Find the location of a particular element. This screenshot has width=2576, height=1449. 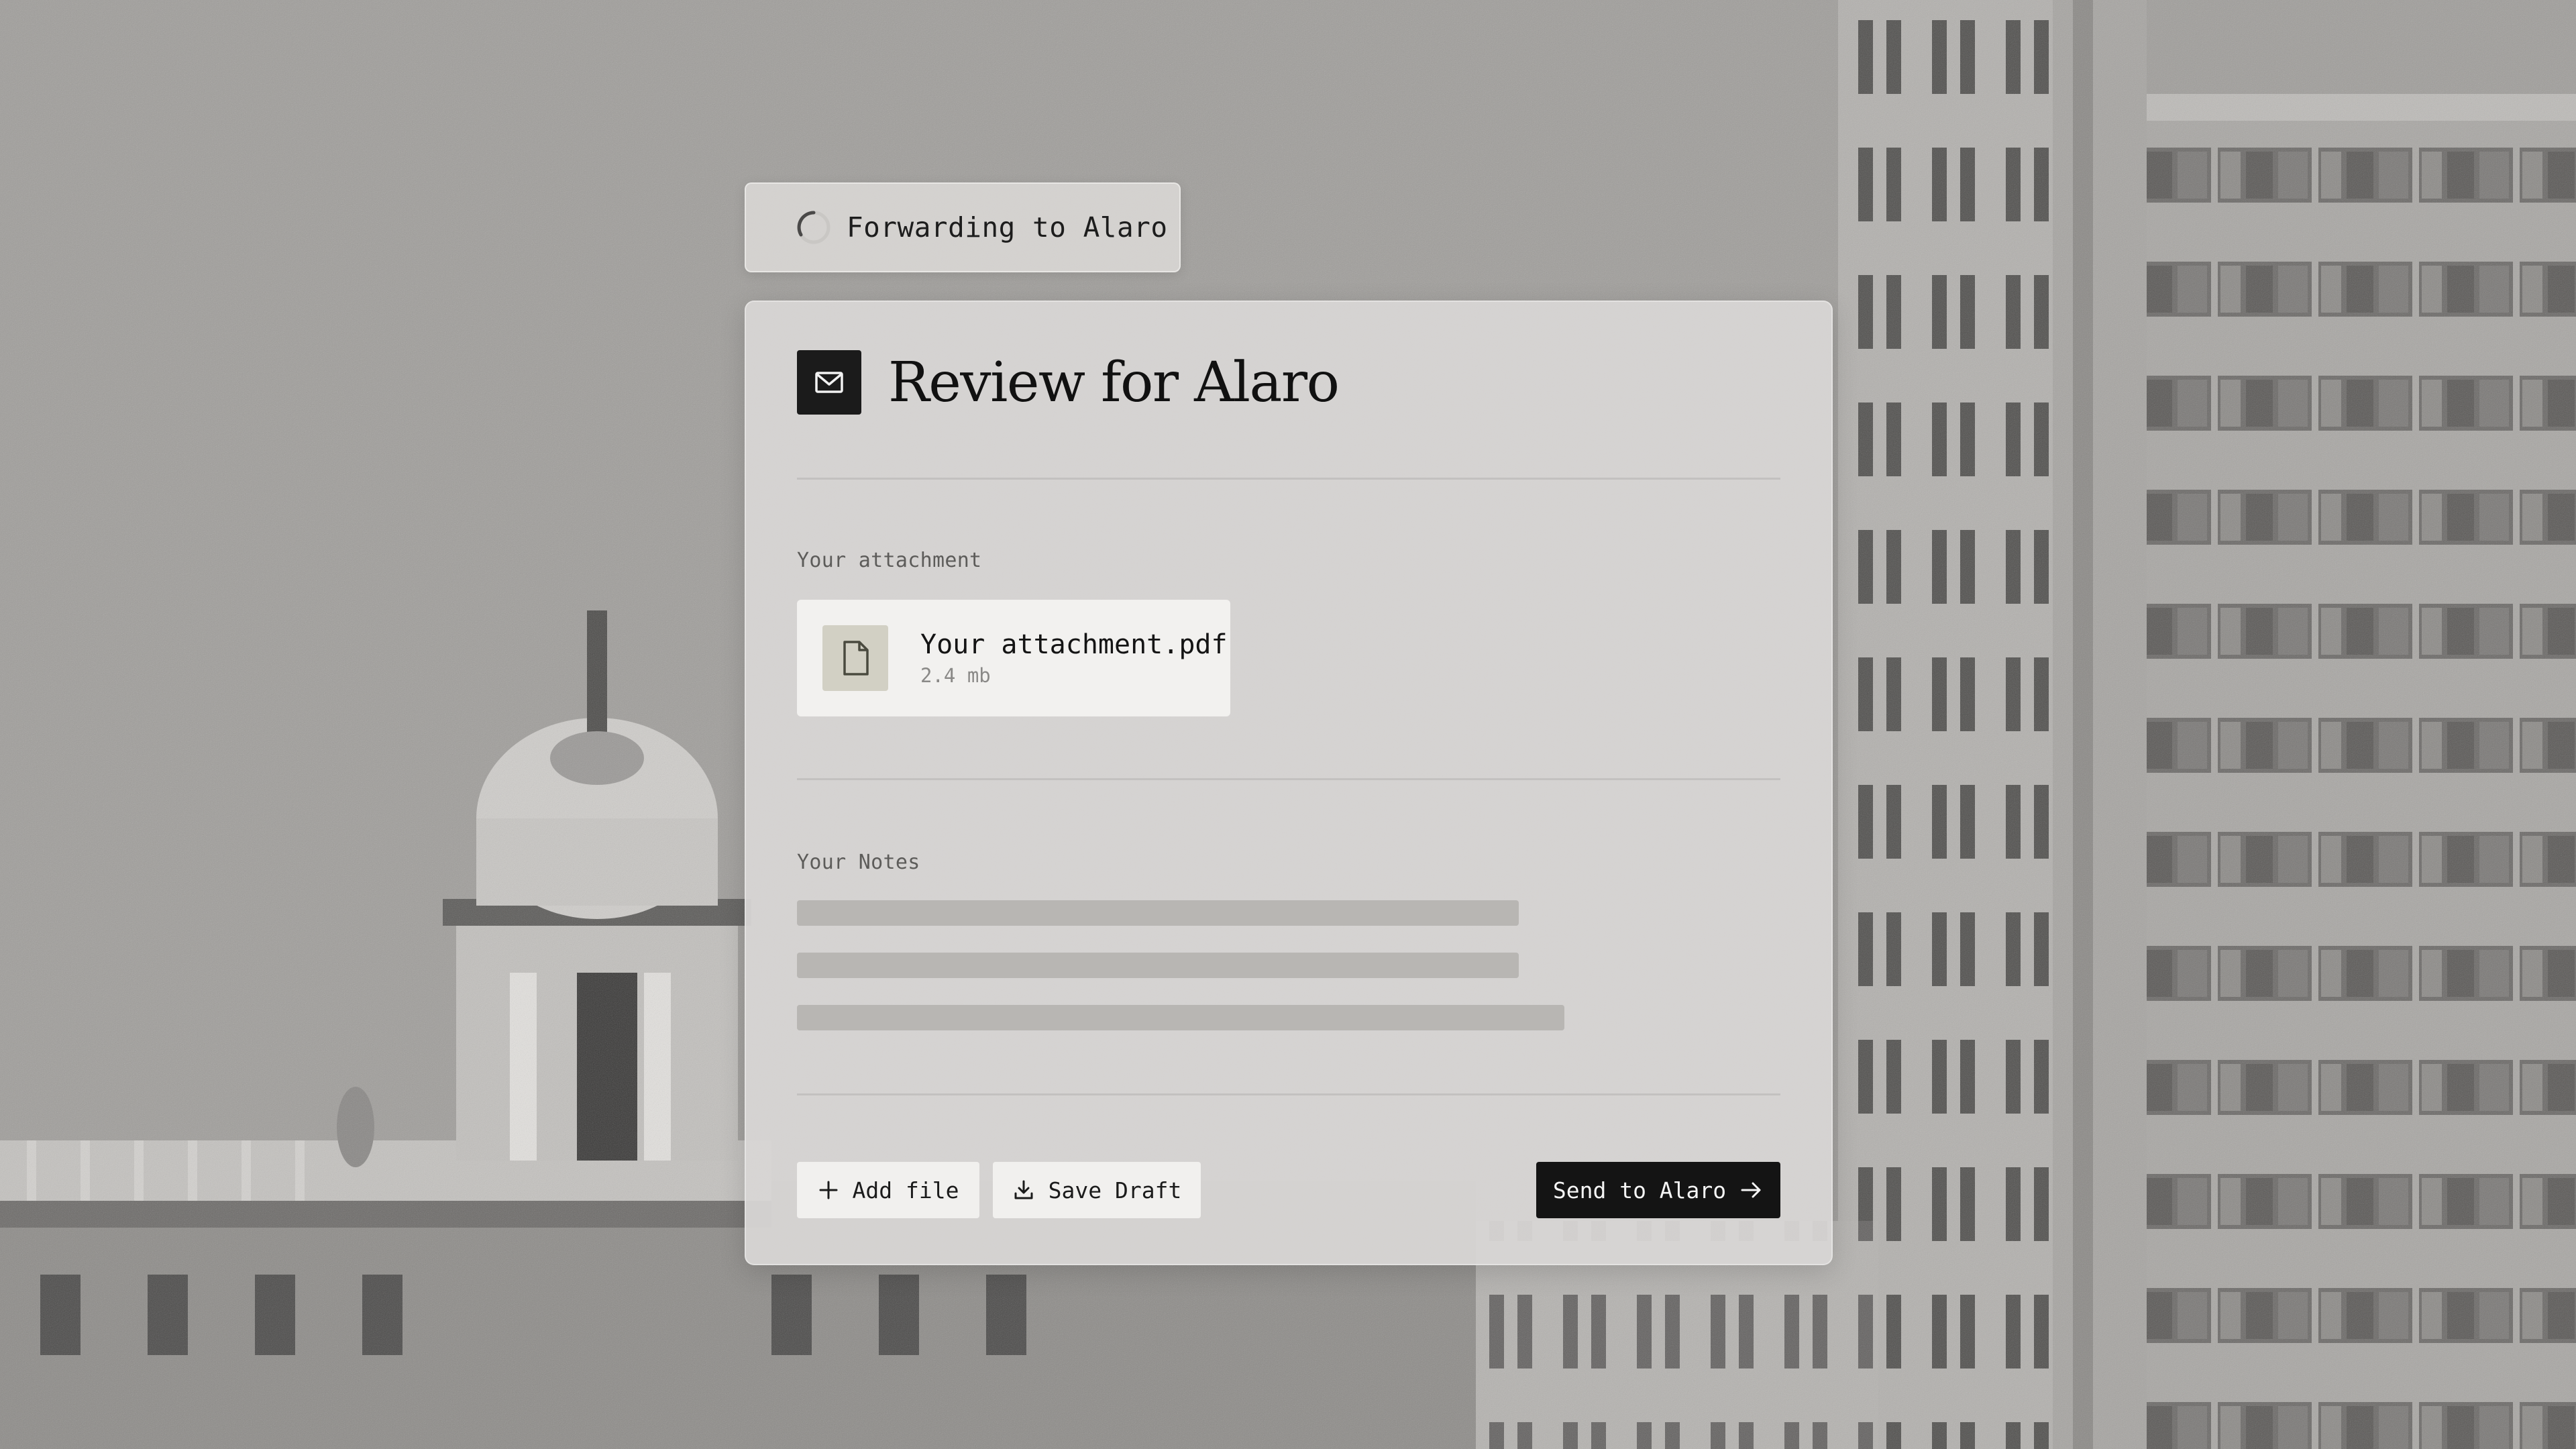

document-icon is located at coordinates (855, 658).